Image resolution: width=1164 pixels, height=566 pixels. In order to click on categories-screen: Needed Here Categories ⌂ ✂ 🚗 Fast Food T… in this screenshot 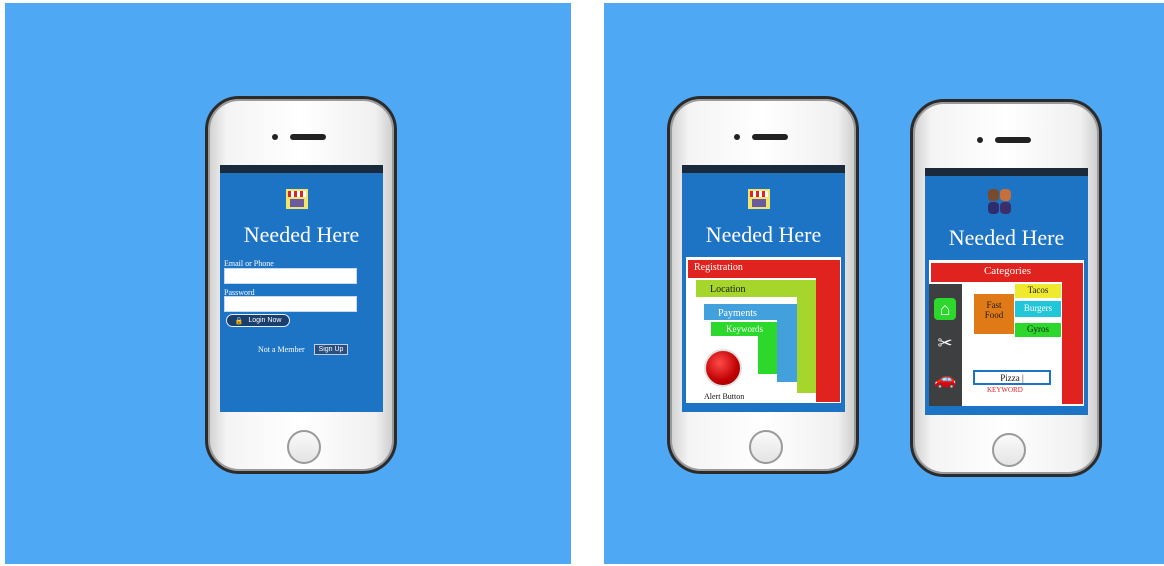, I will do `click(1006, 291)`.